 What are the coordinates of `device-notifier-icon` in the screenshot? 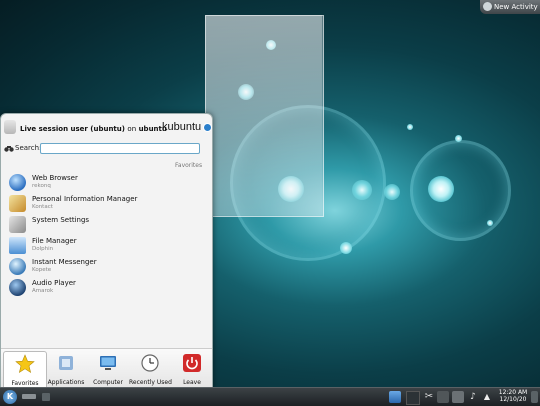 It's located at (443, 397).